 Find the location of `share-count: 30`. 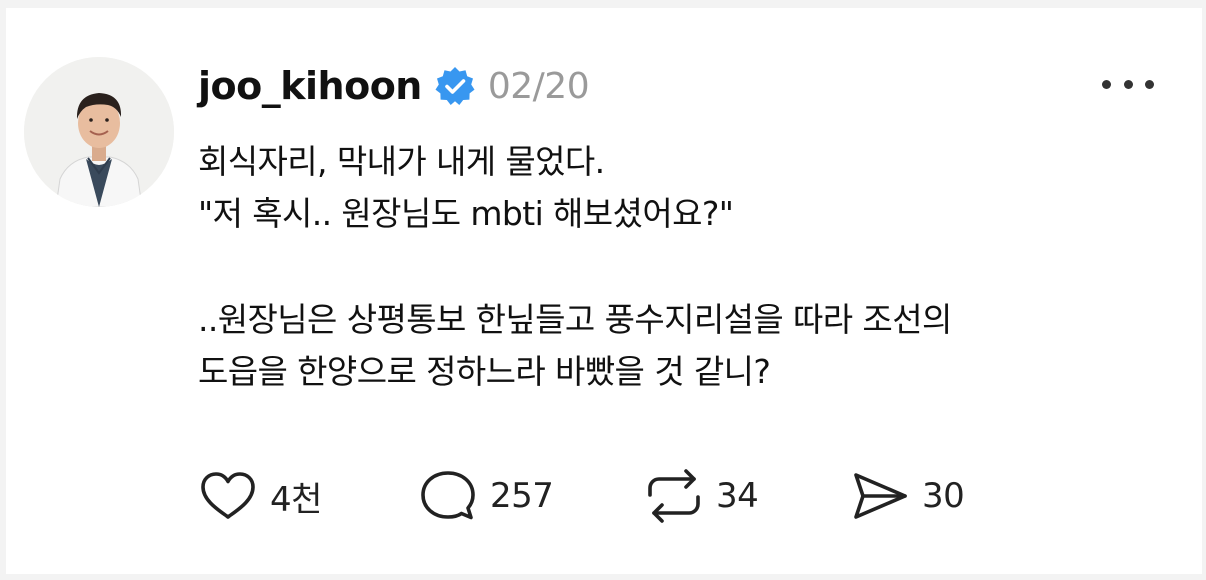

share-count: 30 is located at coordinates (943, 496).